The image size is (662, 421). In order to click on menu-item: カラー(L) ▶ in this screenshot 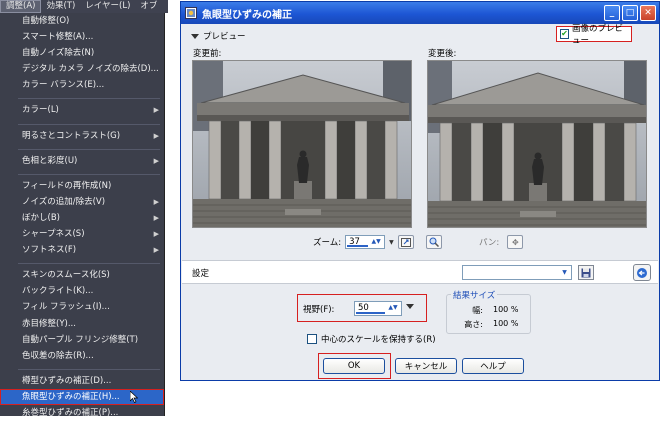, I will do `click(82, 110)`.